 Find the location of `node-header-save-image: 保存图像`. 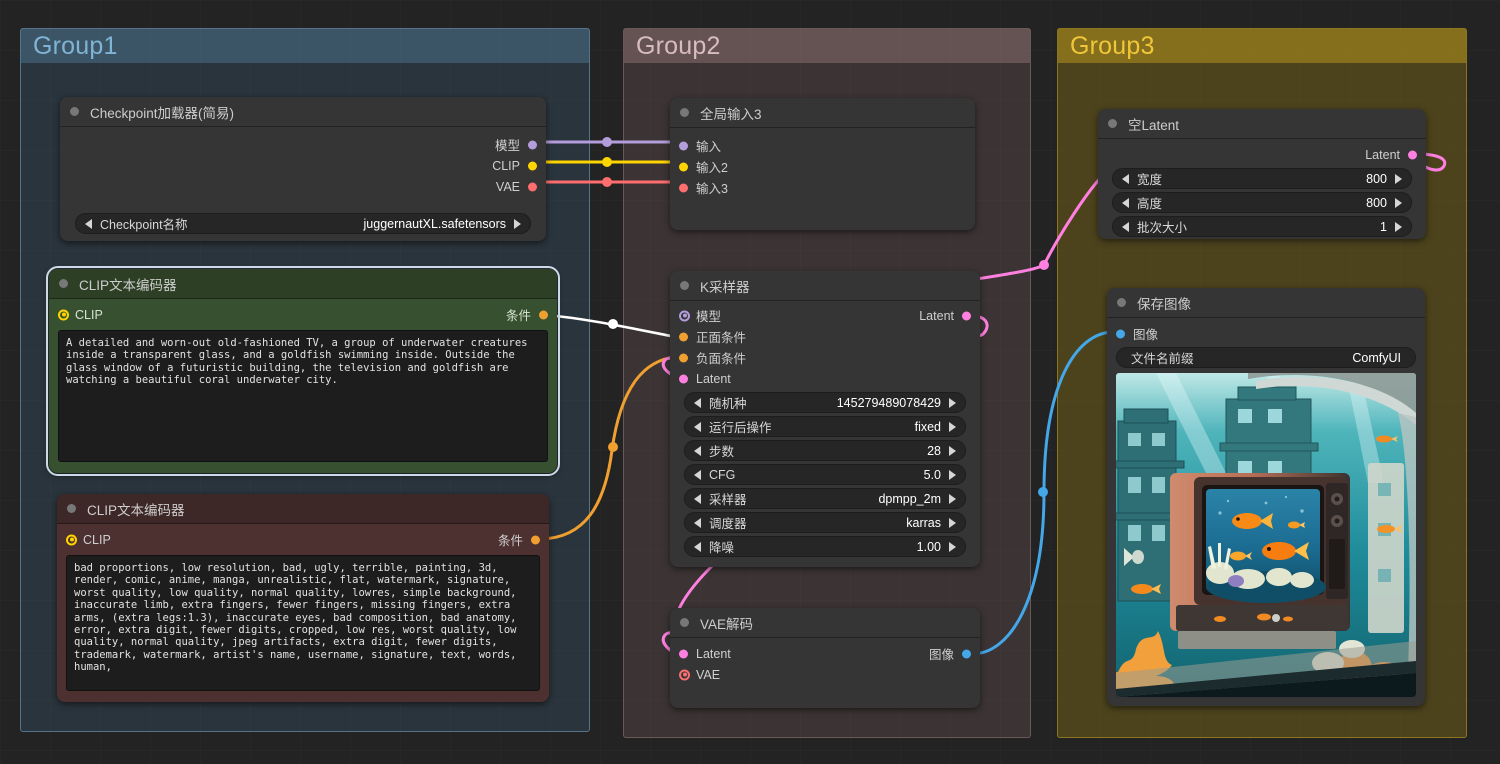

node-header-save-image: 保存图像 is located at coordinates (1266, 303).